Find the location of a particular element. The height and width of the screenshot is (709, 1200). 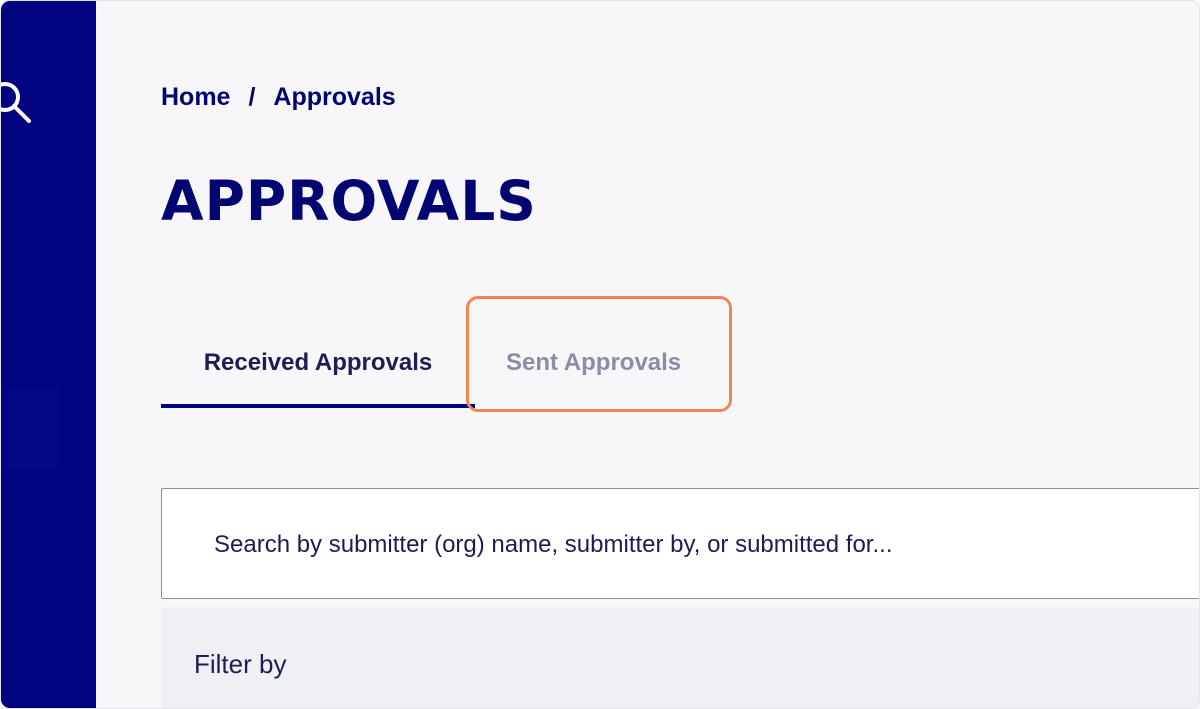

filter-panel: Filter by is located at coordinates (680, 657).